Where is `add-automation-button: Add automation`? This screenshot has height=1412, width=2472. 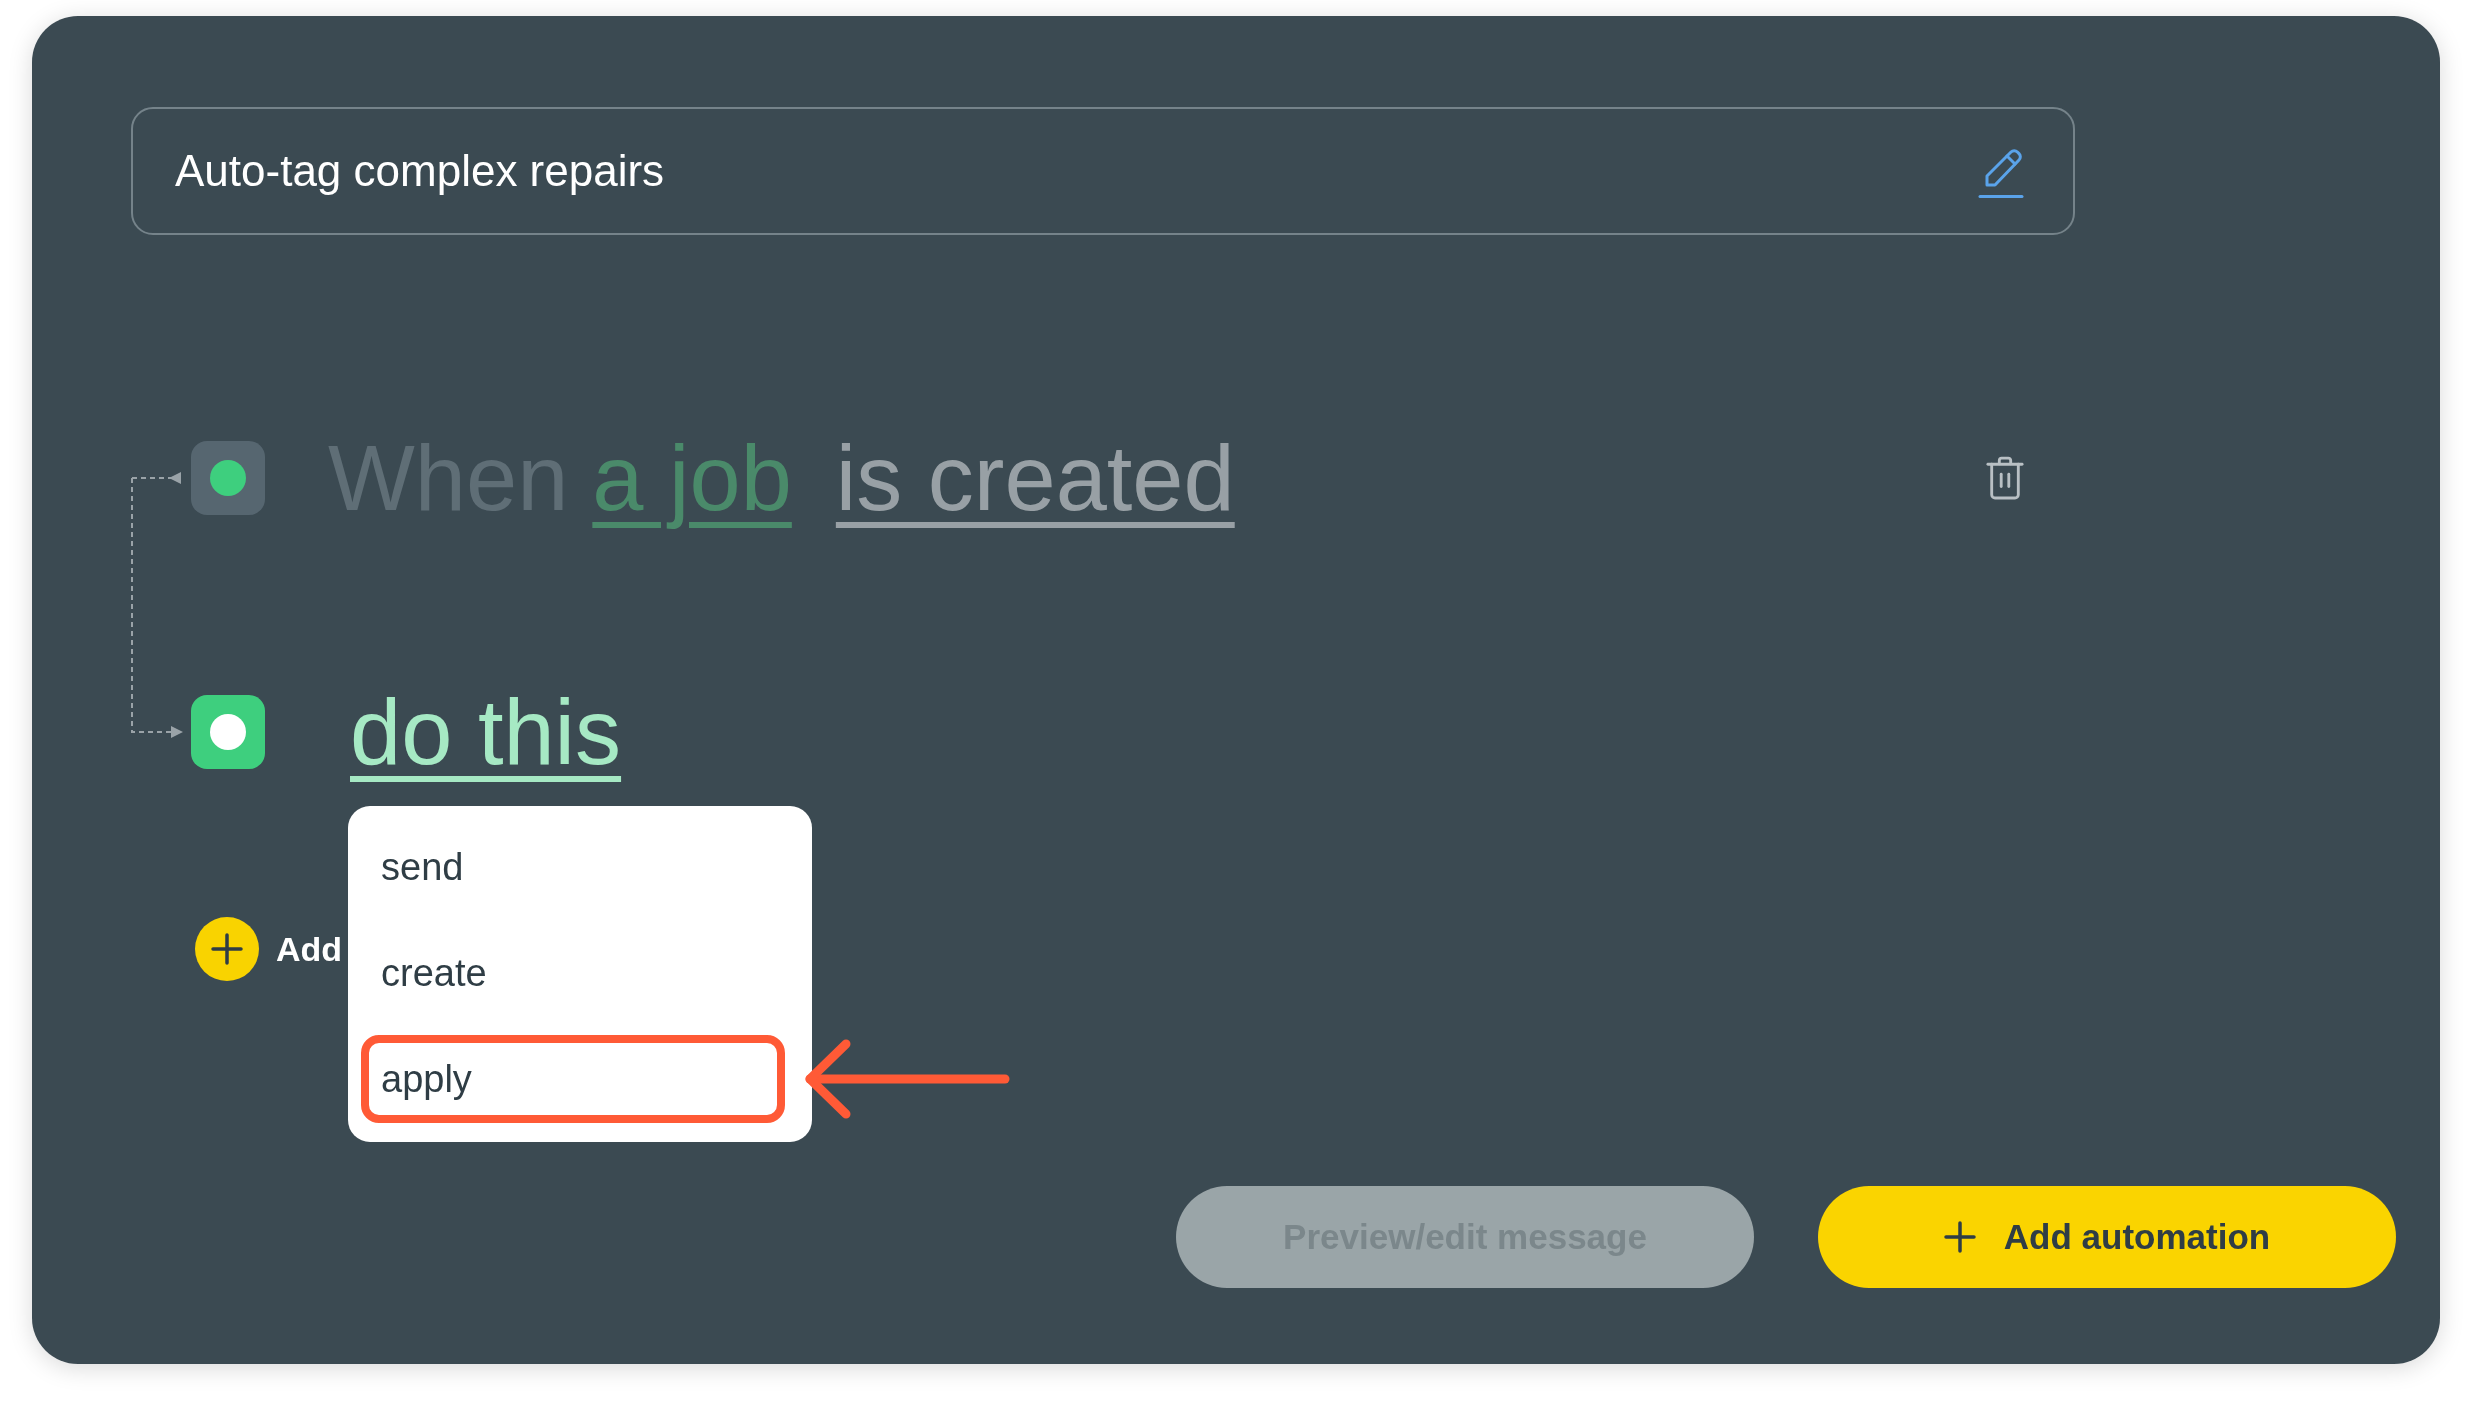 add-automation-button: Add automation is located at coordinates (2107, 1237).